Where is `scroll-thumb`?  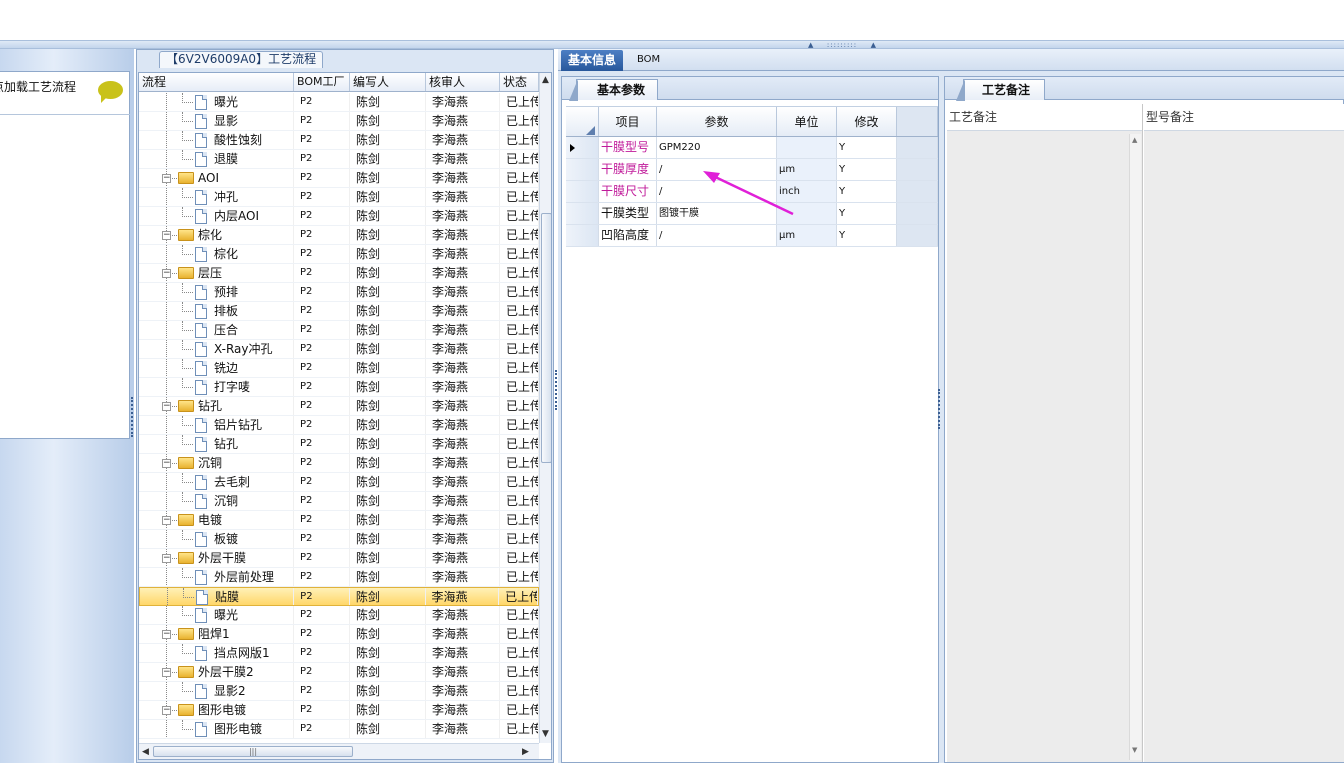
scroll-thumb is located at coordinates (546, 338).